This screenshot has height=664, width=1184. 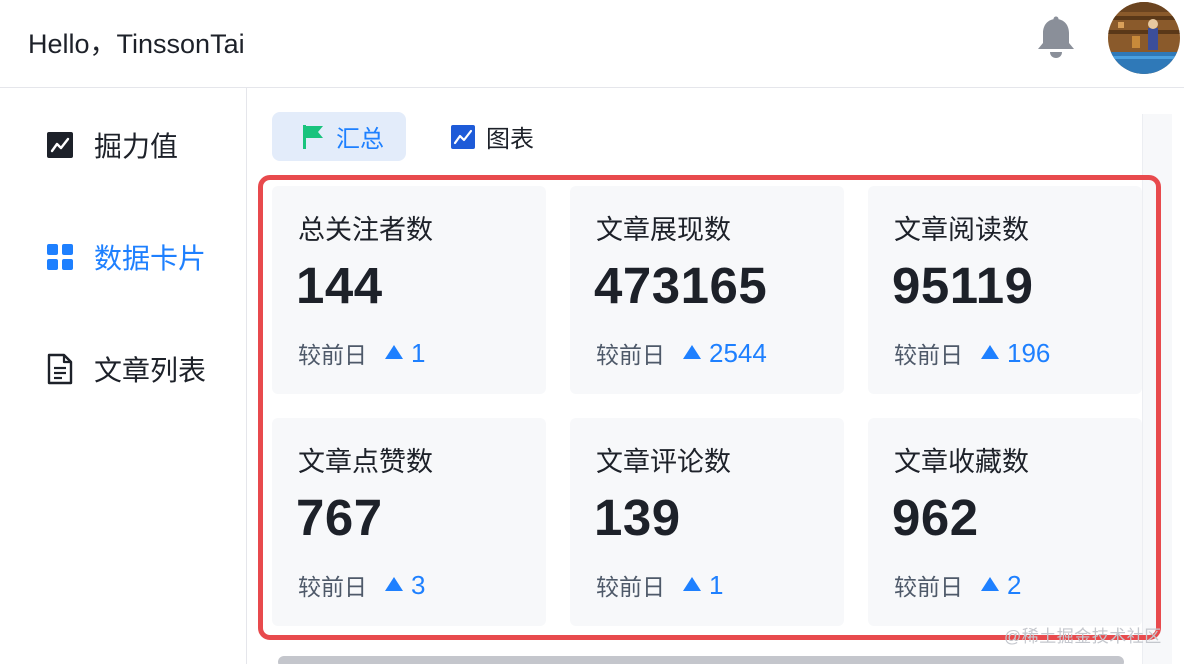 What do you see at coordinates (339, 517) in the screenshot?
I see `card-value: 767` at bounding box center [339, 517].